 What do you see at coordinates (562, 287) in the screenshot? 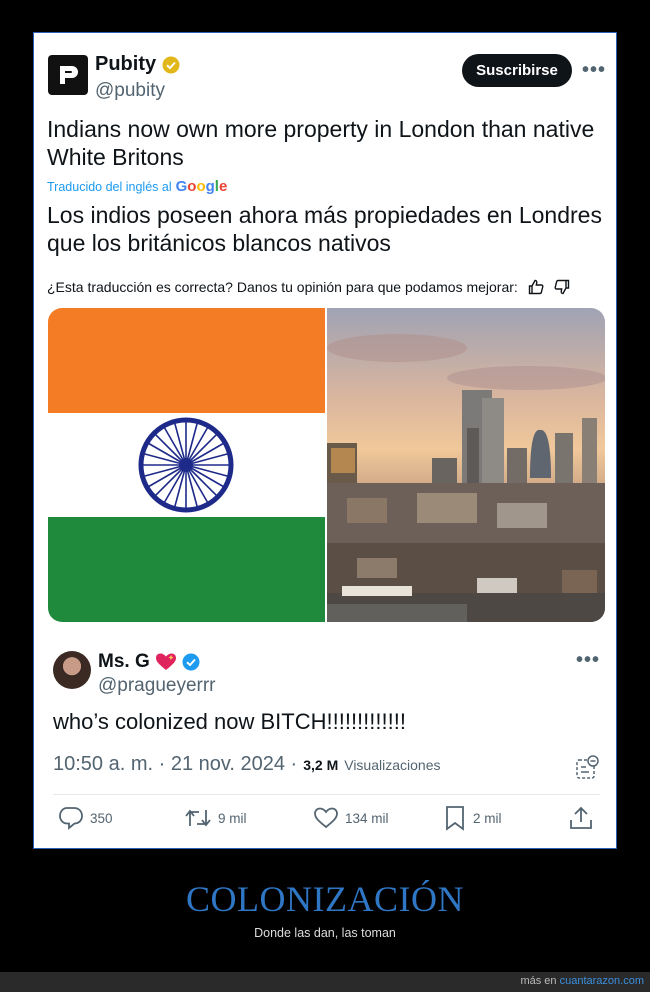
I see `thumbs-down-icon` at bounding box center [562, 287].